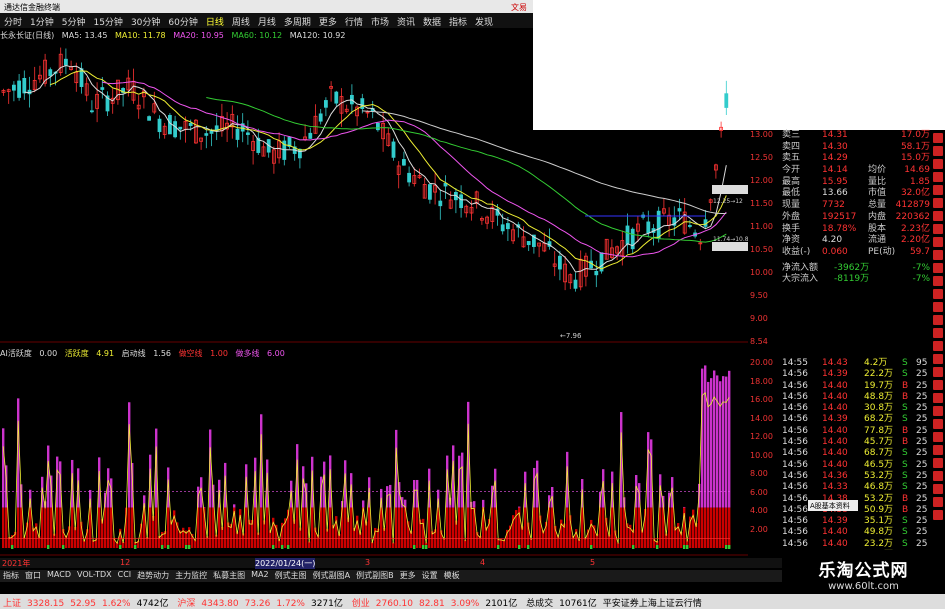 The height and width of the screenshot is (609, 945). Describe the element at coordinates (241, 21) in the screenshot. I see `period-7: 周线` at that location.